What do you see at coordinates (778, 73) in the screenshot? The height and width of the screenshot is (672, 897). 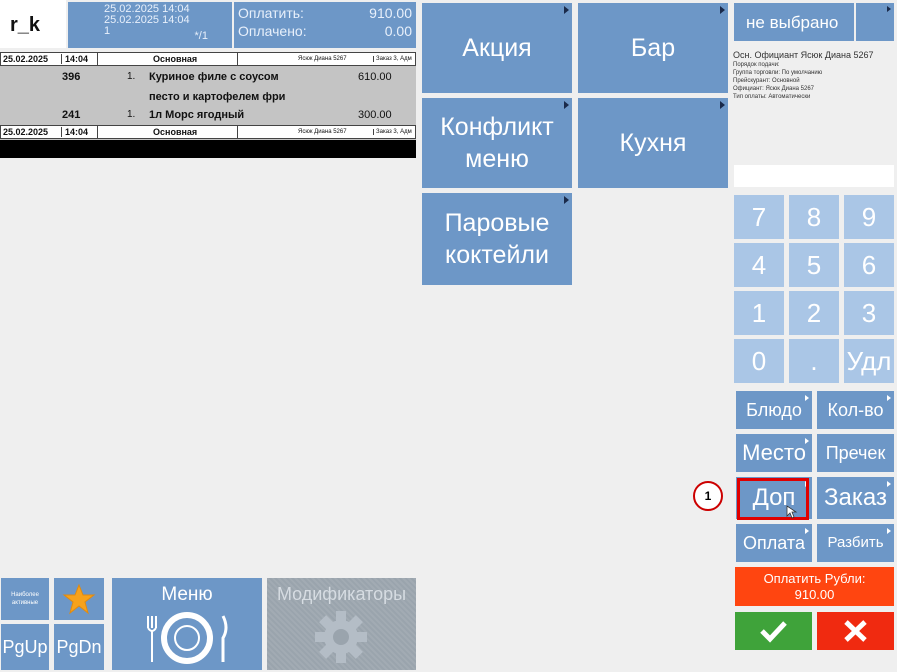 I see `detail-line: Группа торговли: По умолчанию` at bounding box center [778, 73].